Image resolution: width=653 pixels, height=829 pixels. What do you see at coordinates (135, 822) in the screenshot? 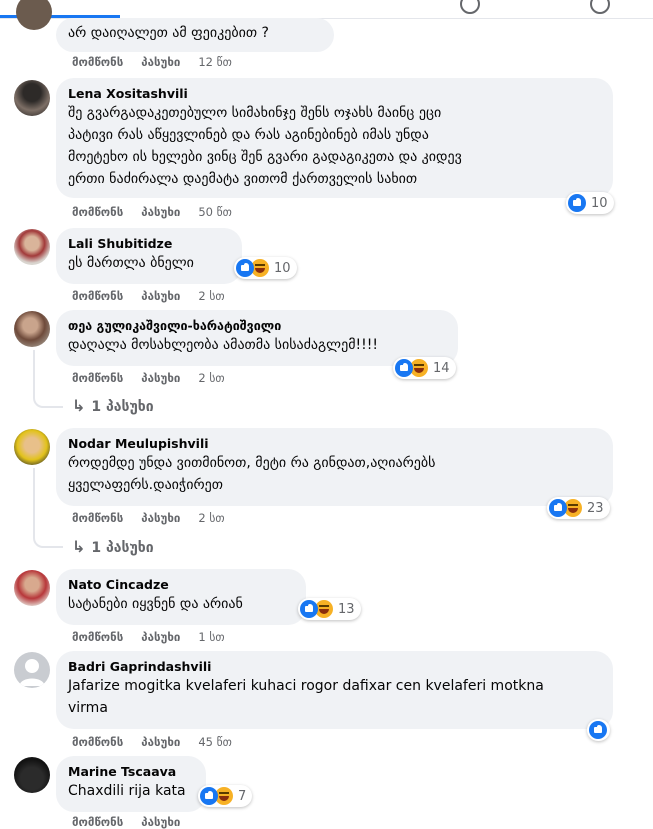
I see `comment-actions: მომწონს პასუხი` at bounding box center [135, 822].